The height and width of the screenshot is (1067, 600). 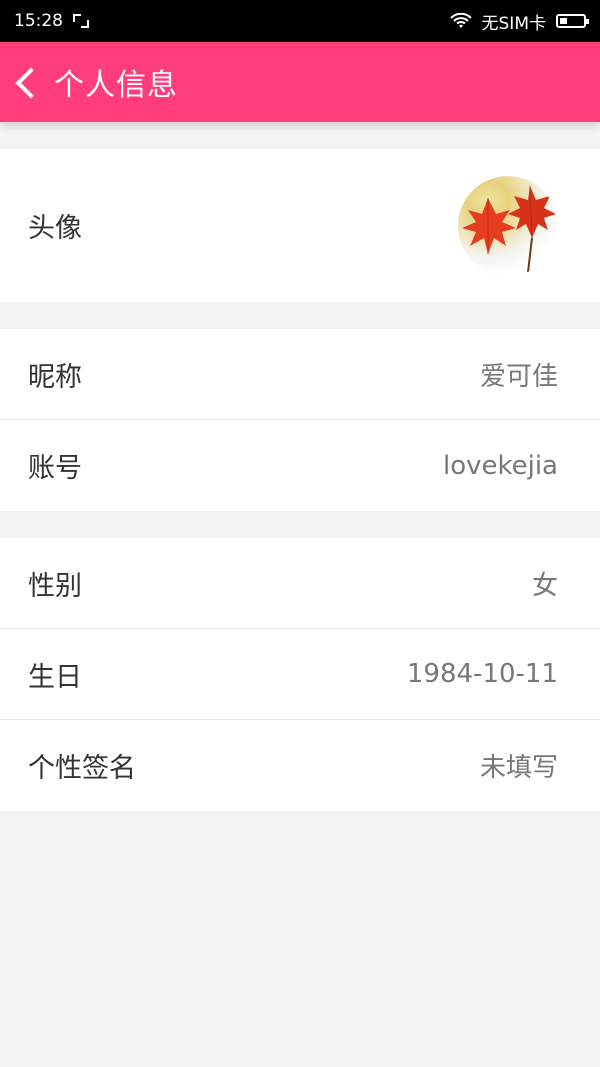 I want to click on back-icon, so click(x=28, y=82).